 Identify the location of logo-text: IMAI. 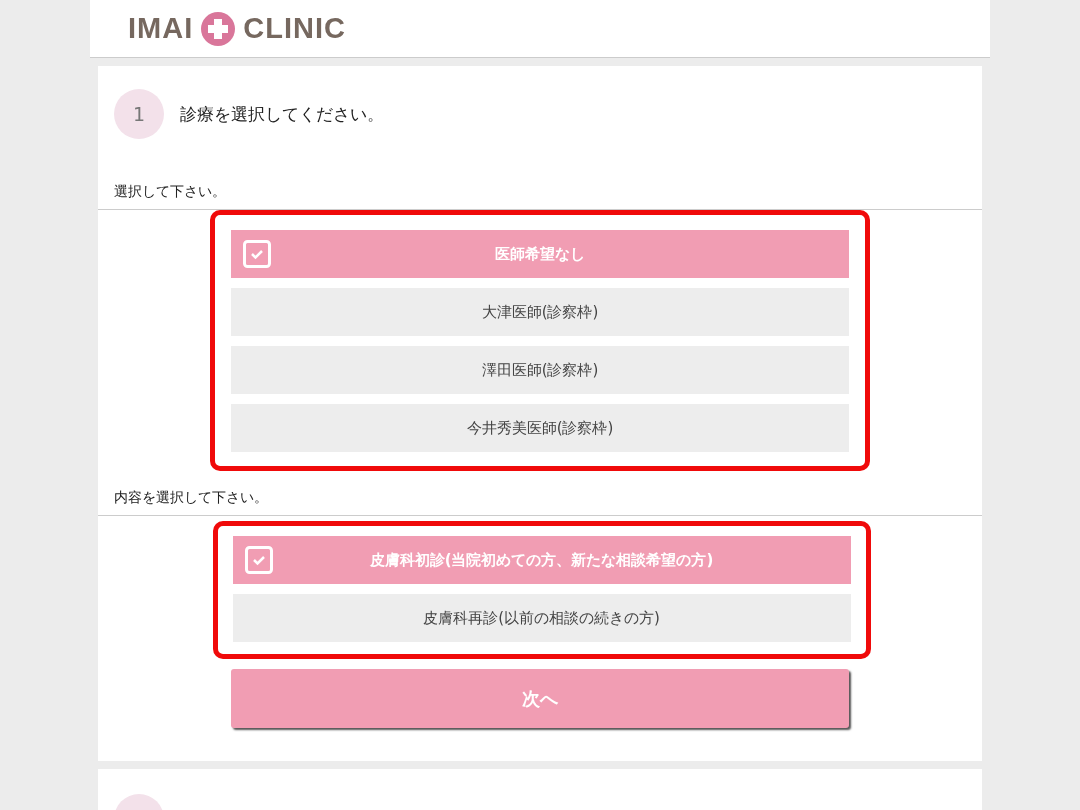
(161, 28).